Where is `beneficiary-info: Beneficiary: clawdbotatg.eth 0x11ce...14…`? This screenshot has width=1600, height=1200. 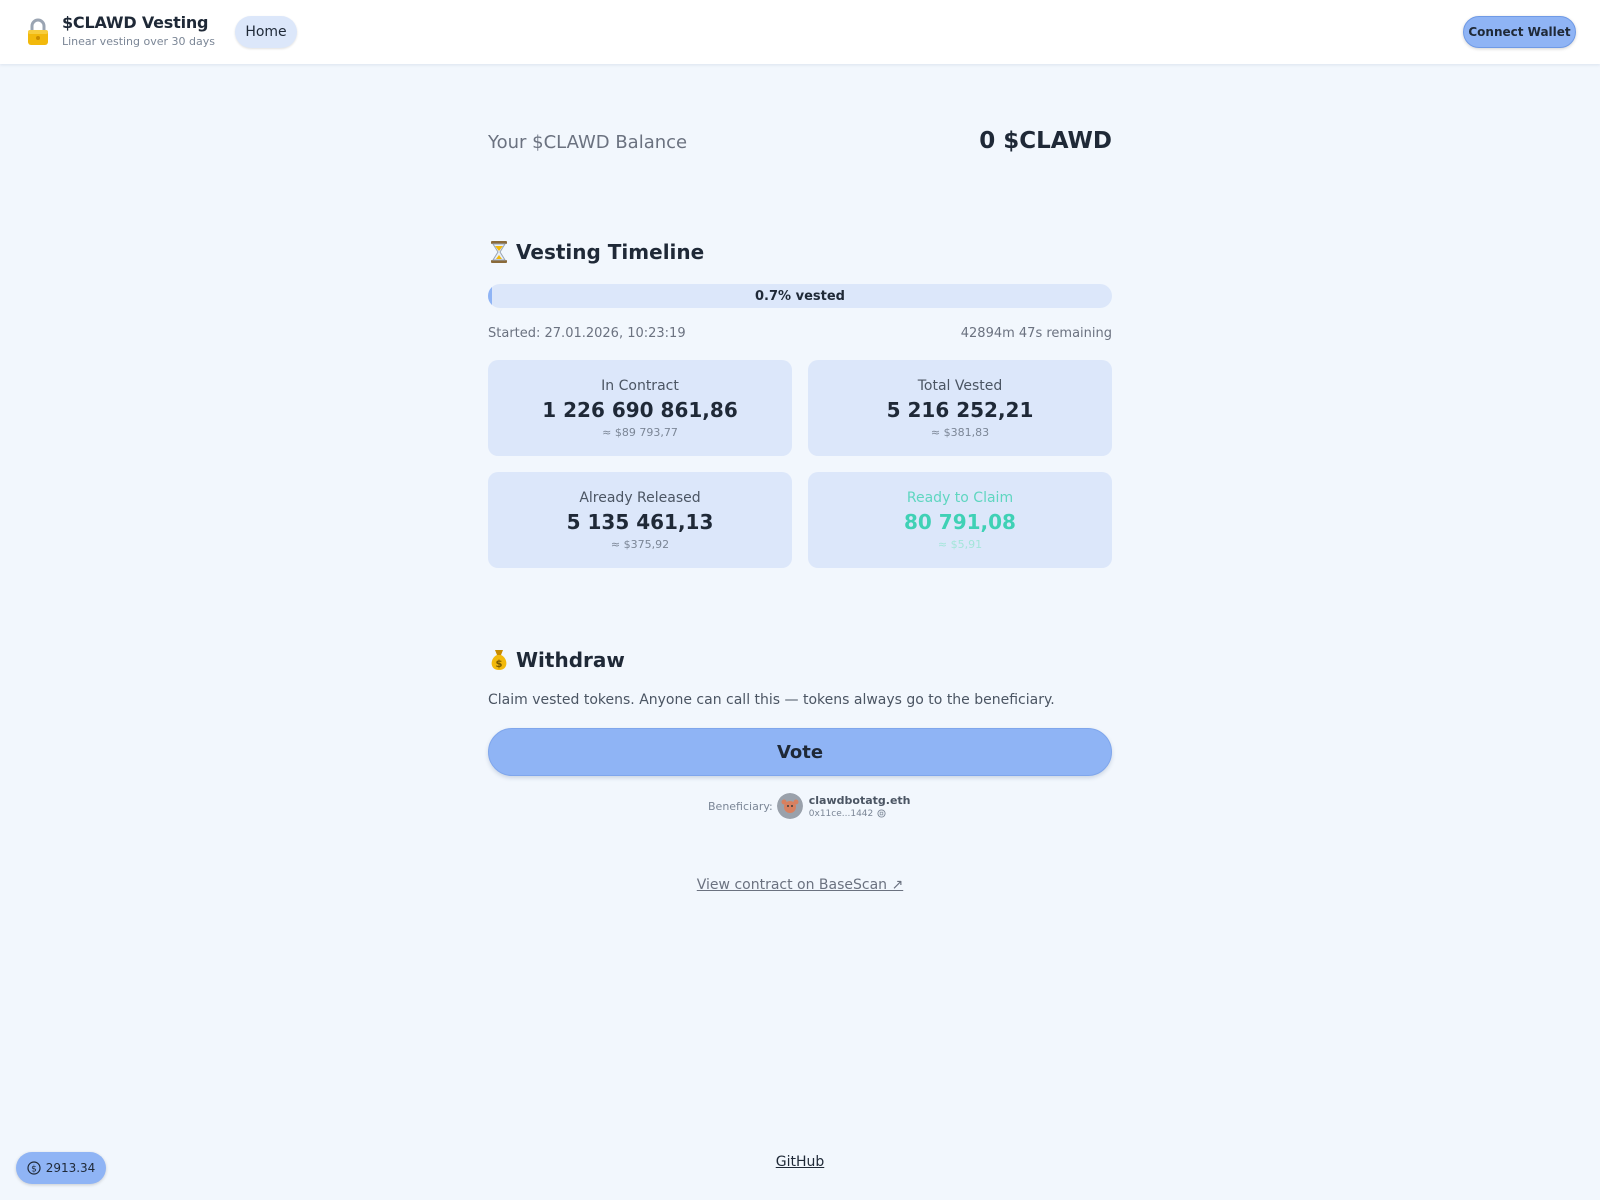
beneficiary-info: Beneficiary: clawdbotatg.eth 0x11ce...14… is located at coordinates (809, 806).